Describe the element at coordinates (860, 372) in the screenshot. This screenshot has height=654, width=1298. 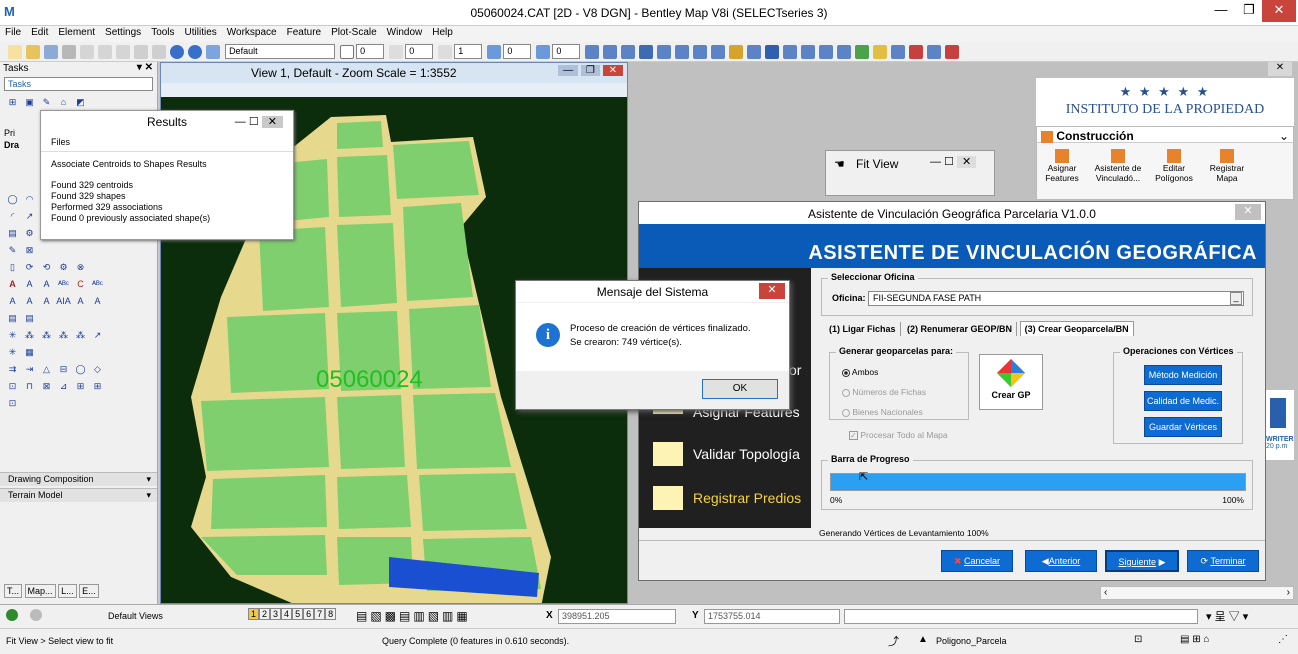
I see `radio-ambos: Ambos` at that location.